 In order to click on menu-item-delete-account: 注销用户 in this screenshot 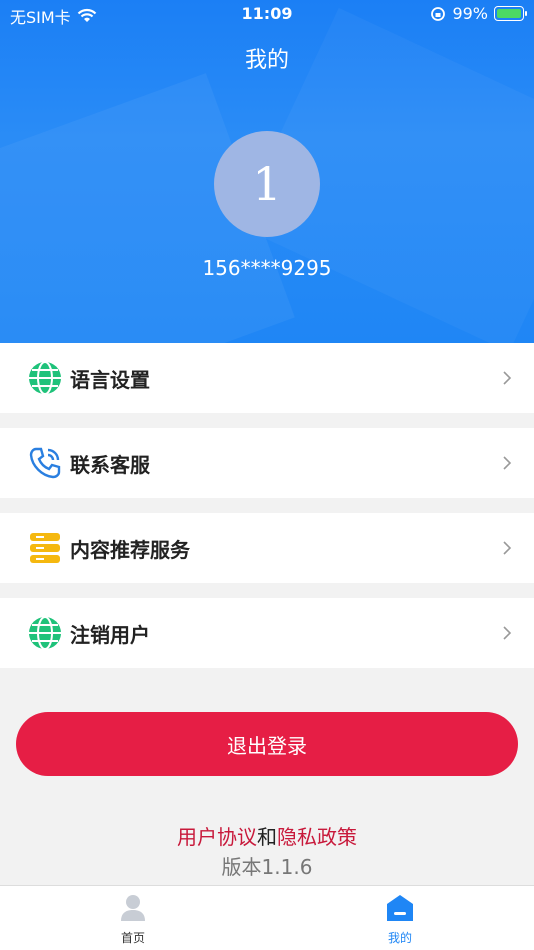, I will do `click(267, 633)`.